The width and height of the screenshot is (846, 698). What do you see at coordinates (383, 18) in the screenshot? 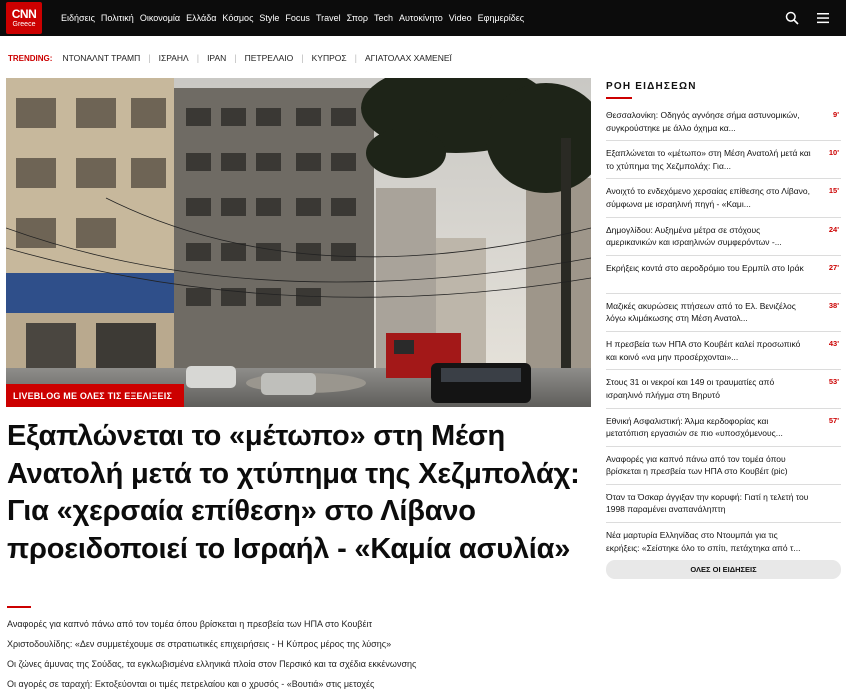
I see `nav-item-tech: Tech` at bounding box center [383, 18].